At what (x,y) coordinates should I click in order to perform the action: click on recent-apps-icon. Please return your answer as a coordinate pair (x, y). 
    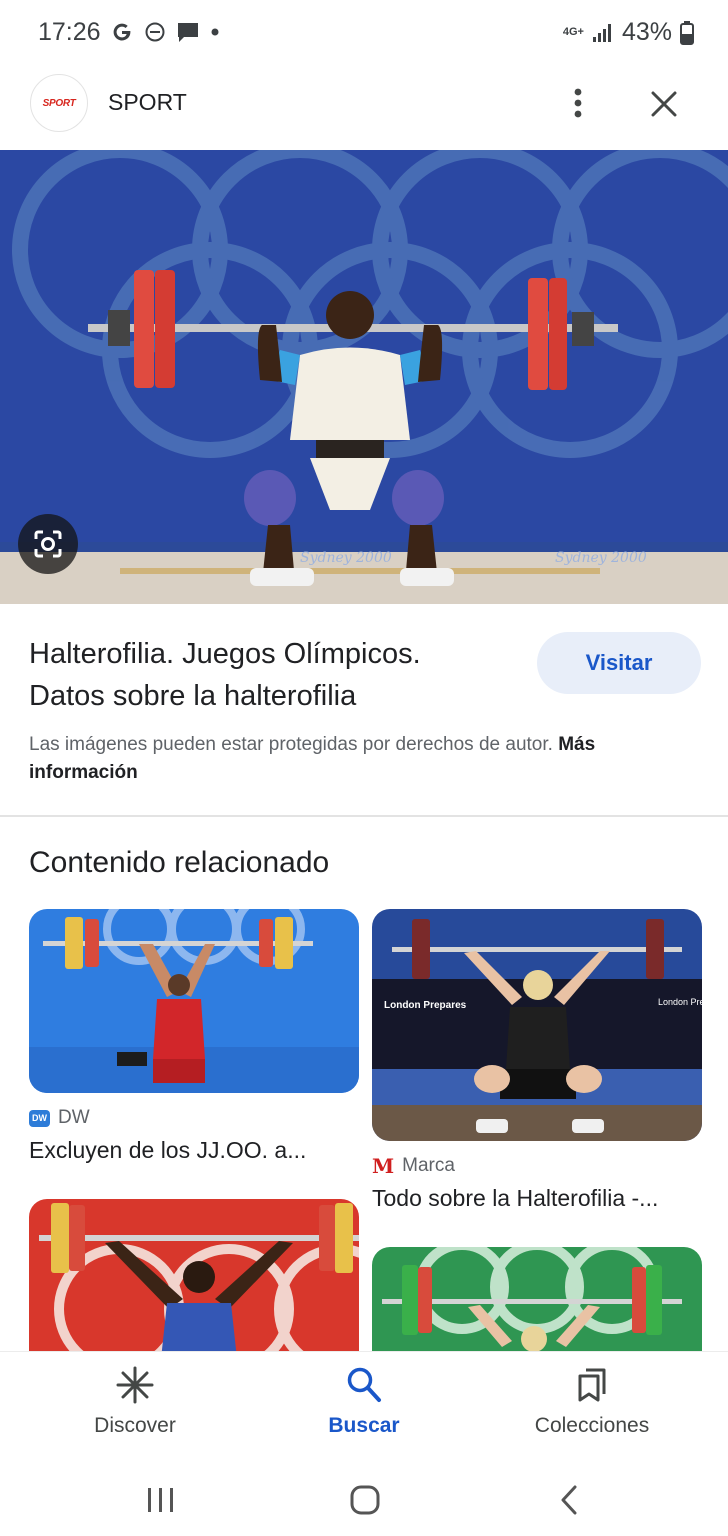
    Looking at the image, I should click on (160, 1500).